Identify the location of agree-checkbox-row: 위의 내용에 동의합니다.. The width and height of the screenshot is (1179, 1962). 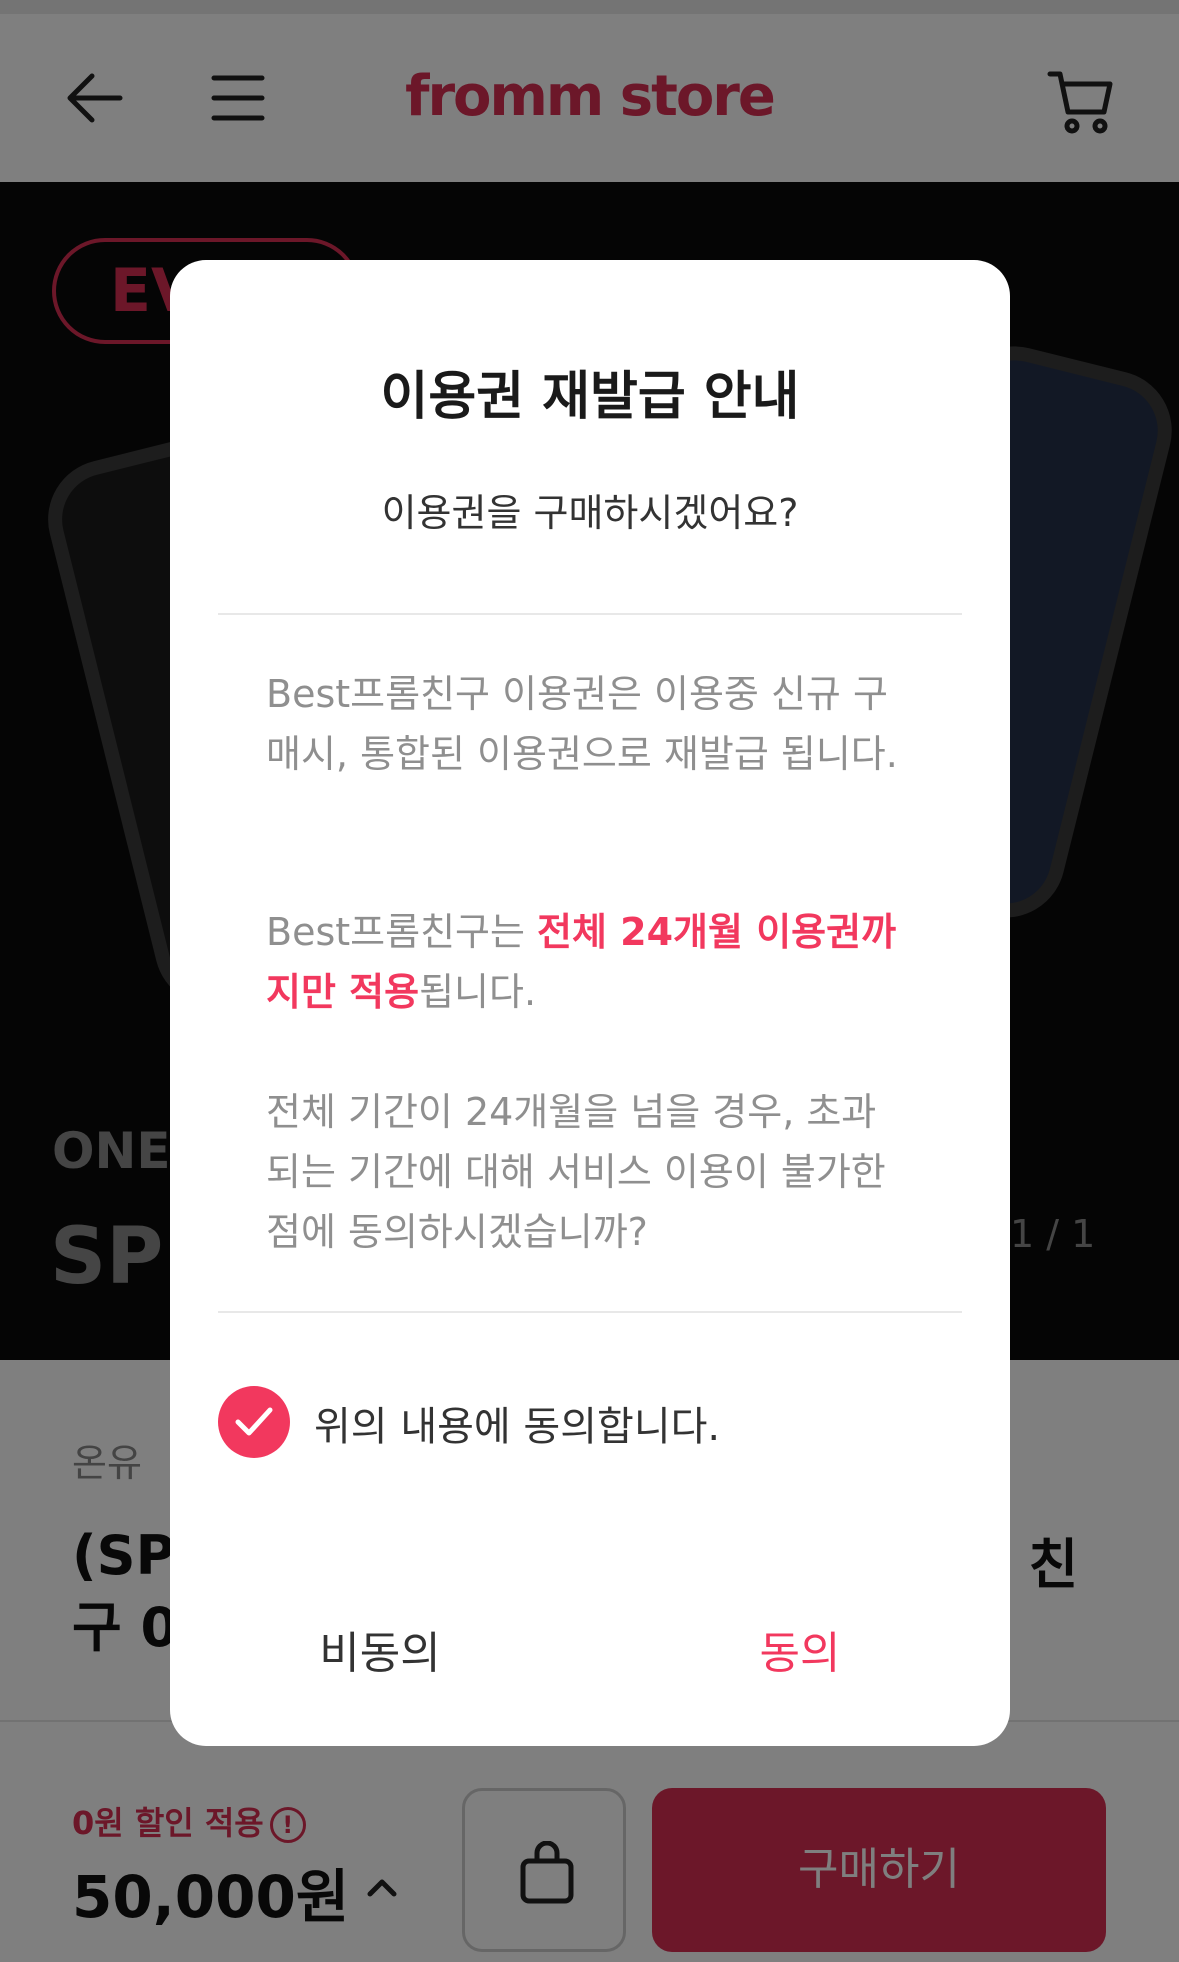
(568, 1422).